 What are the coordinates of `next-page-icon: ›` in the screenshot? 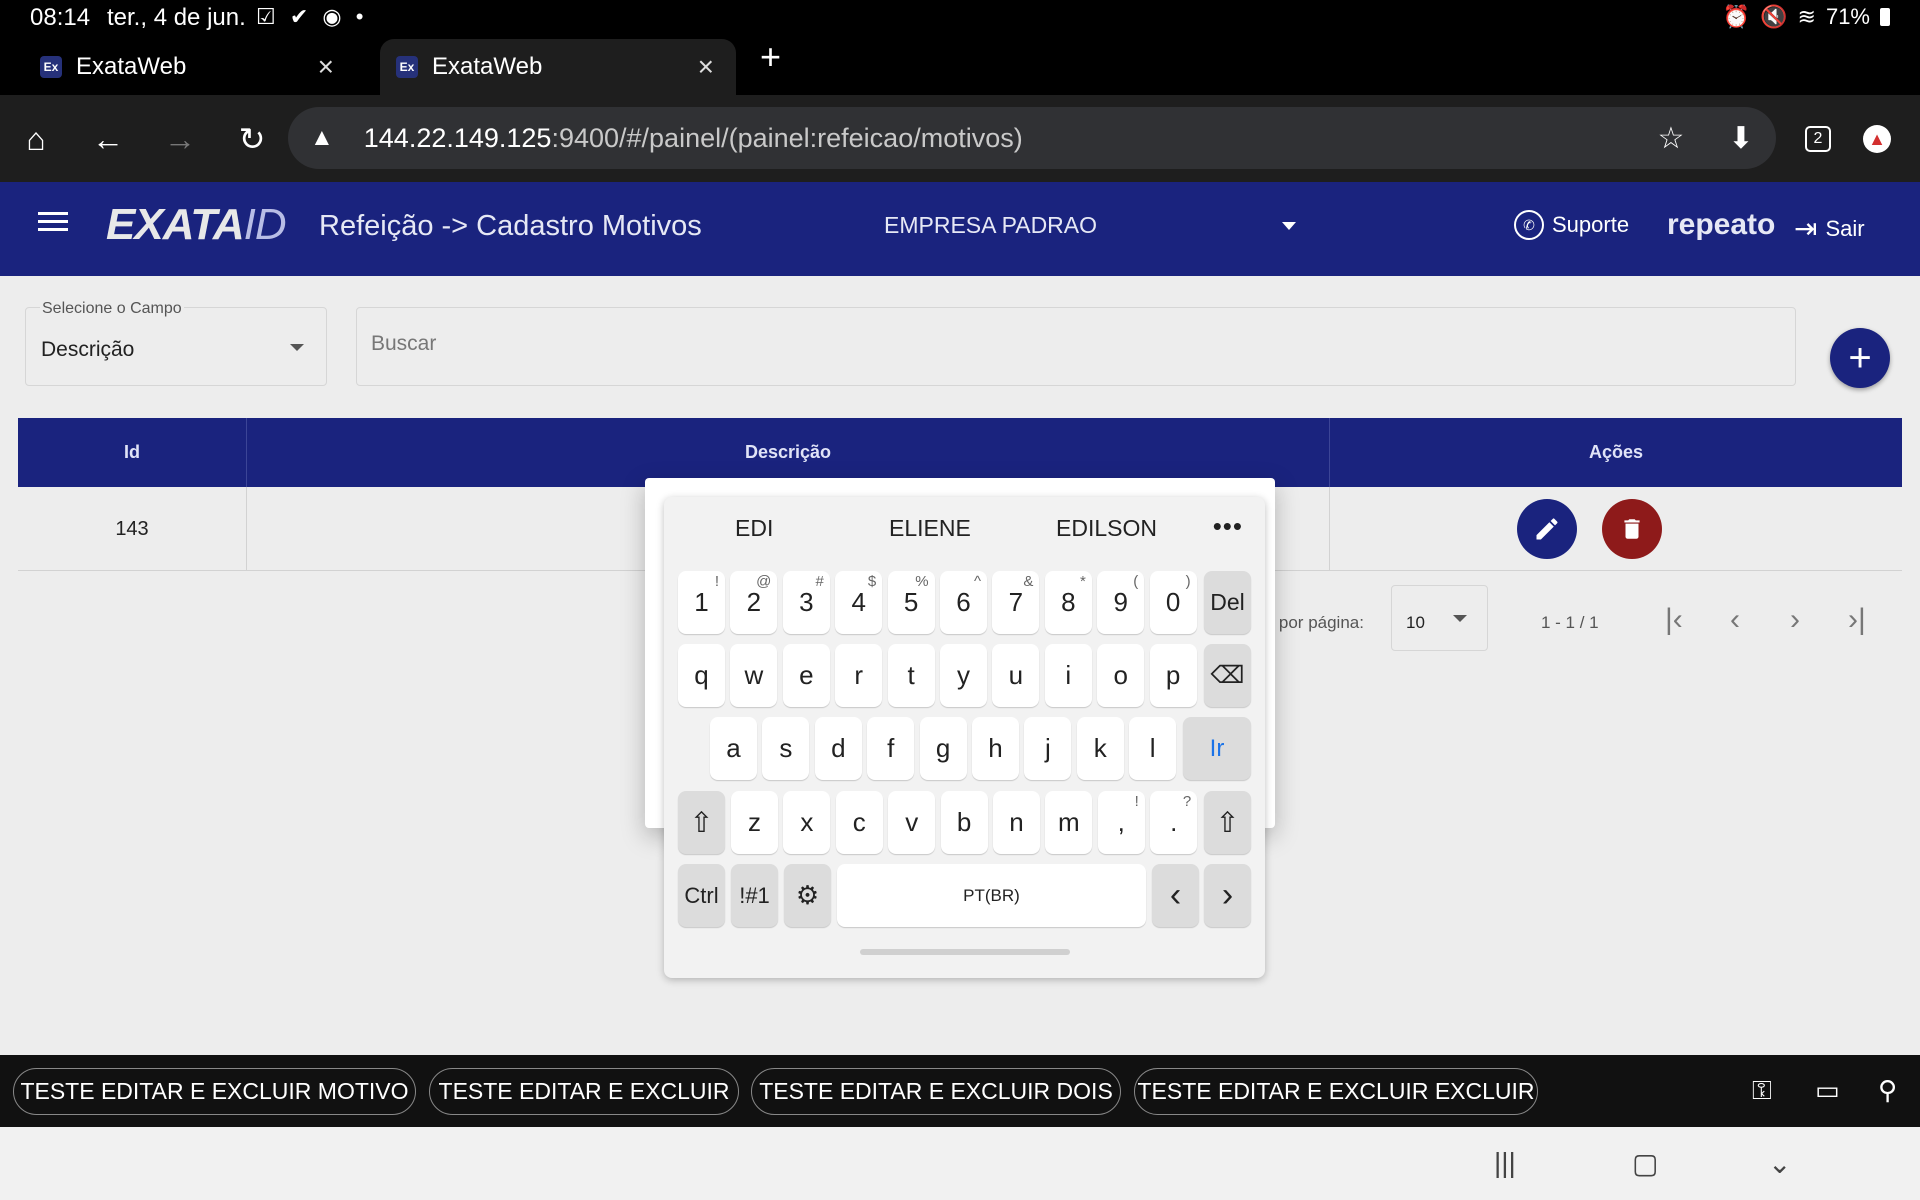 It's located at (1795, 620).